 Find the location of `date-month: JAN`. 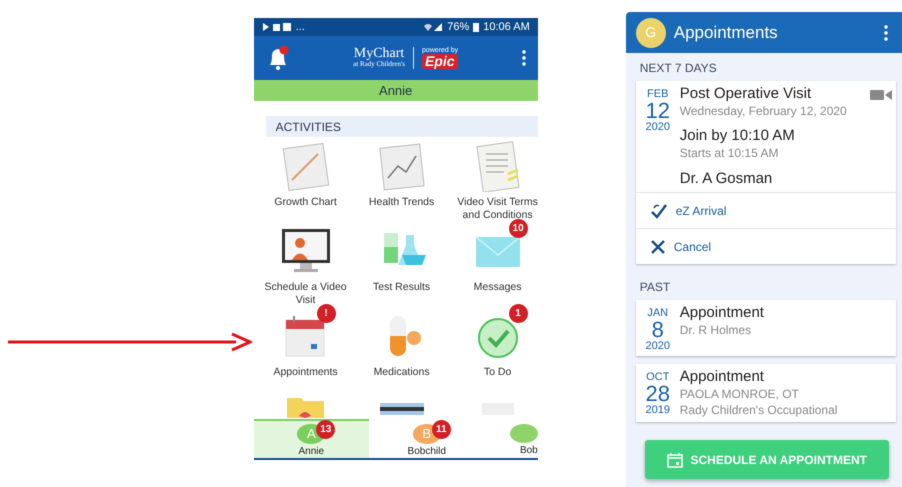

date-month: JAN is located at coordinates (658, 314).